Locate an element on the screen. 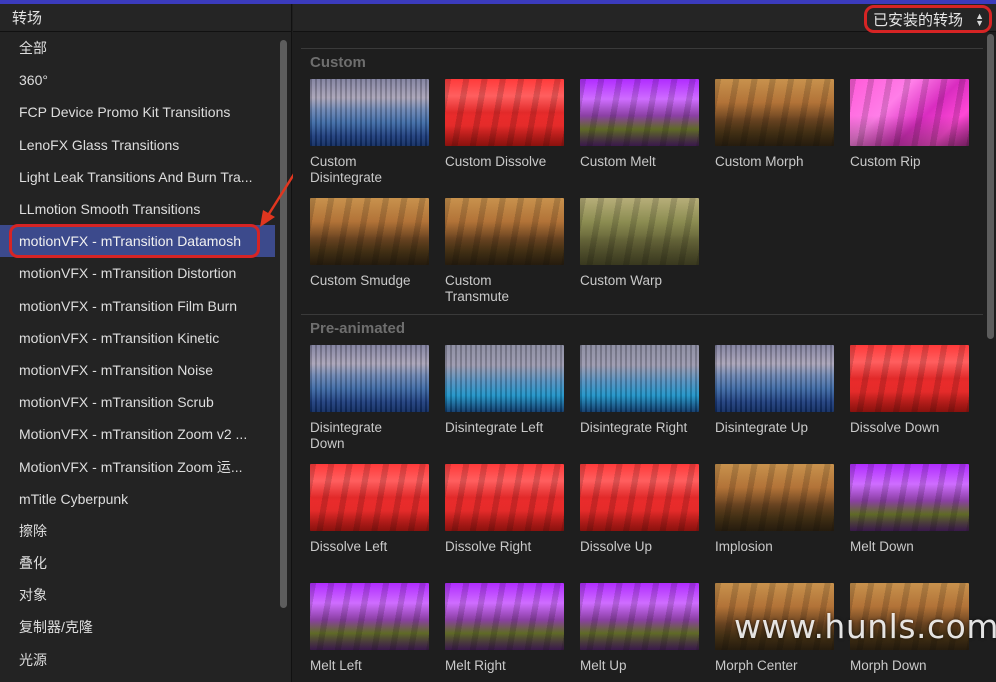 Image resolution: width=996 pixels, height=682 pixels. sidebar-item: 对象 is located at coordinates (137, 595).